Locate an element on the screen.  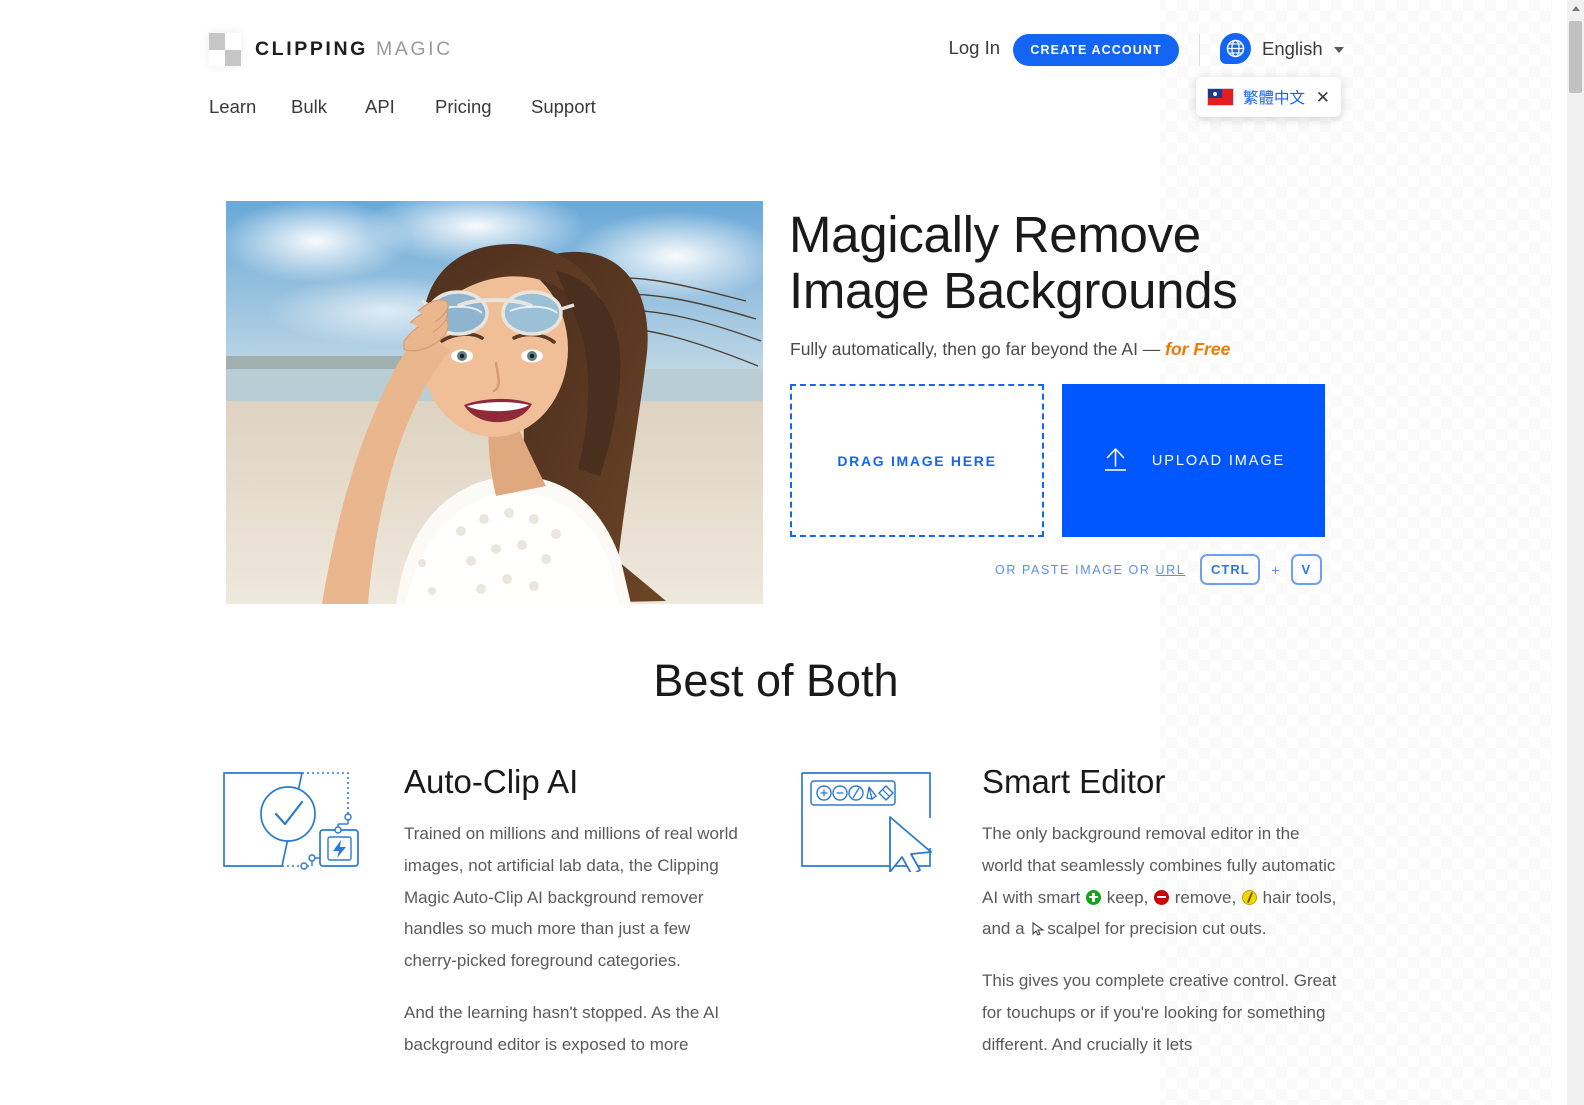
language-suggestion-popup: 繁體中文 ✕ is located at coordinates (1268, 97).